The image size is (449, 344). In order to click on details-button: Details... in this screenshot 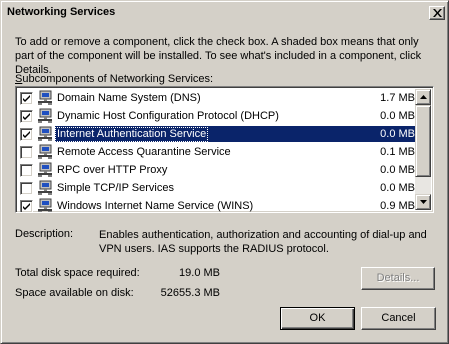, I will do `click(398, 278)`.